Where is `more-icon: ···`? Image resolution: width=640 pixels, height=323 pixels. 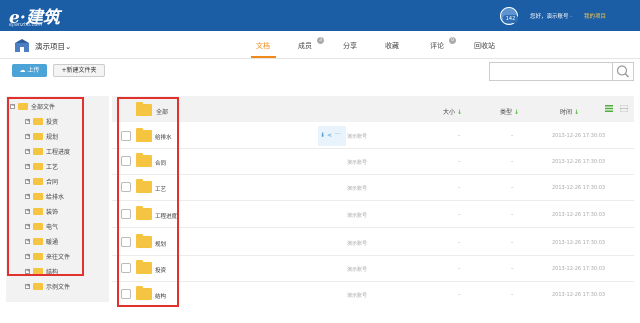
more-icon: ··· is located at coordinates (338, 134).